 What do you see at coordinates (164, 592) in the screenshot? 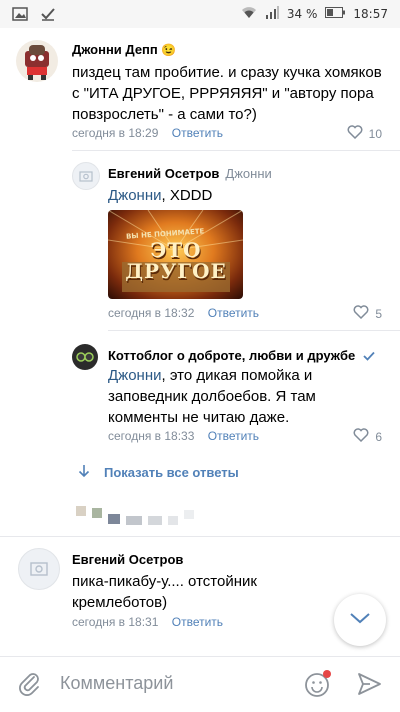
I see `comment-text: пика-пикабу-у.... отстойник кремлеботов)` at bounding box center [164, 592].